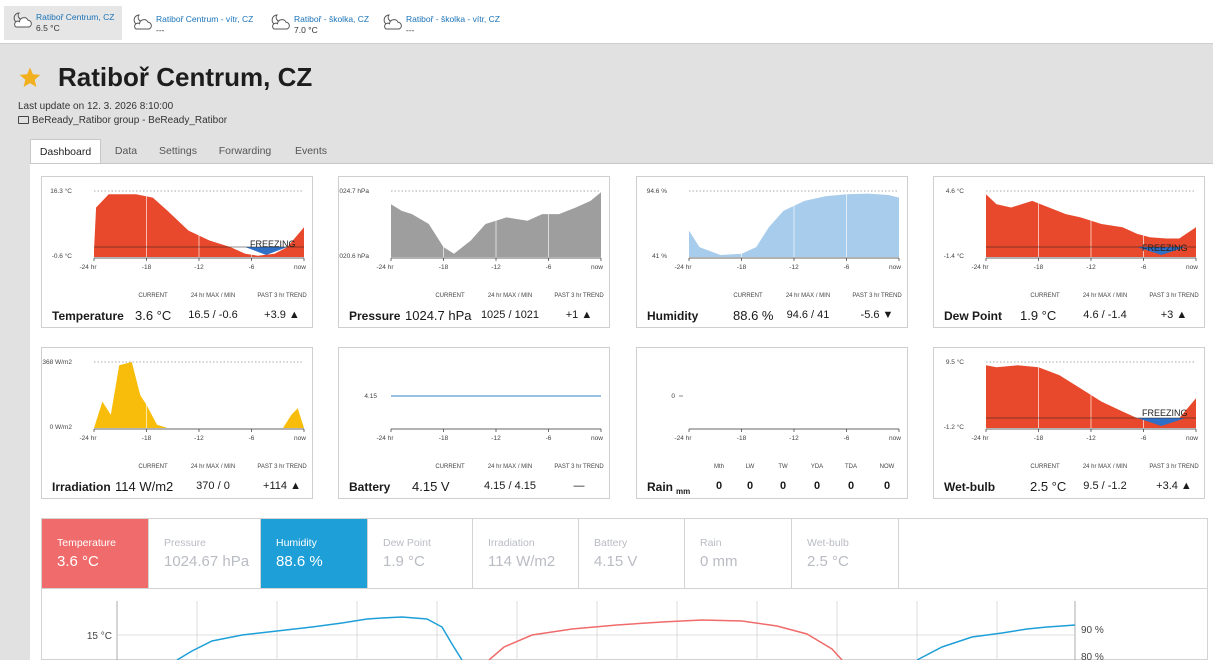 The height and width of the screenshot is (660, 1213). I want to click on rain-col-header: Mth, so click(718, 467).